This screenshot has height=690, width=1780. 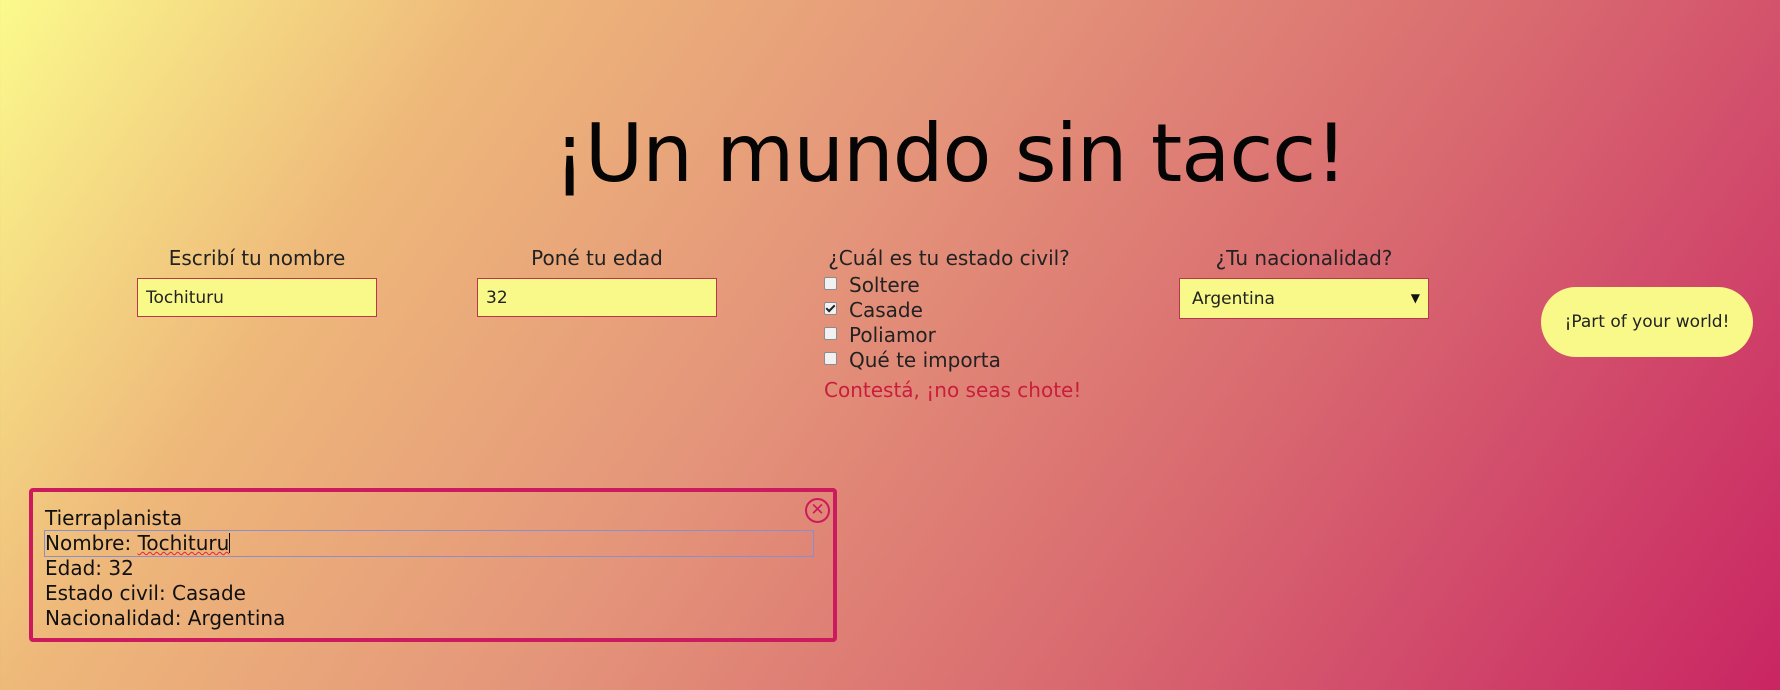 What do you see at coordinates (429, 543) in the screenshot?
I see `summary-line-name: Nombre: Tochituru` at bounding box center [429, 543].